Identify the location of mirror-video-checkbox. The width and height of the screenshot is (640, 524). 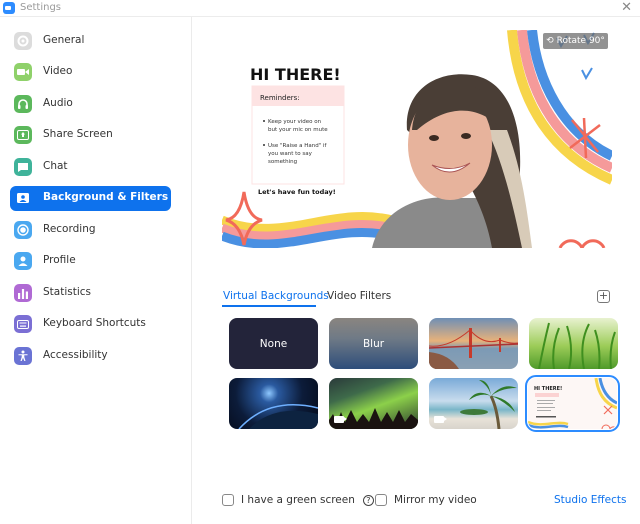
(381, 500).